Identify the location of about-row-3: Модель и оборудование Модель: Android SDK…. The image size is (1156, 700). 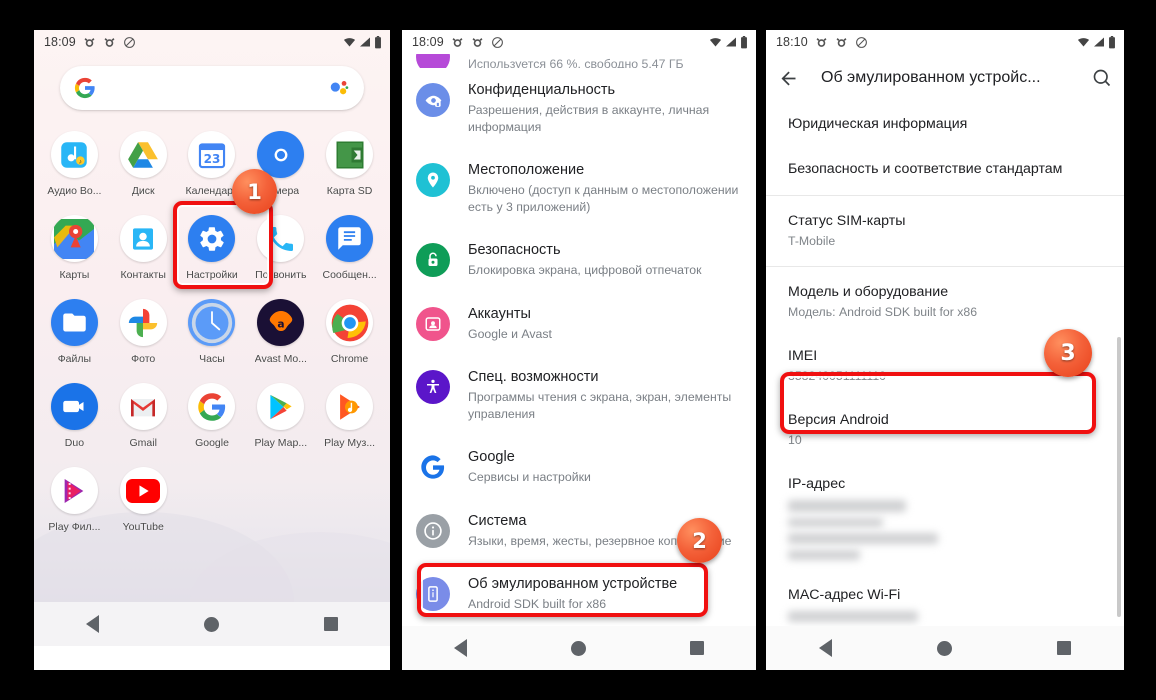
(945, 302).